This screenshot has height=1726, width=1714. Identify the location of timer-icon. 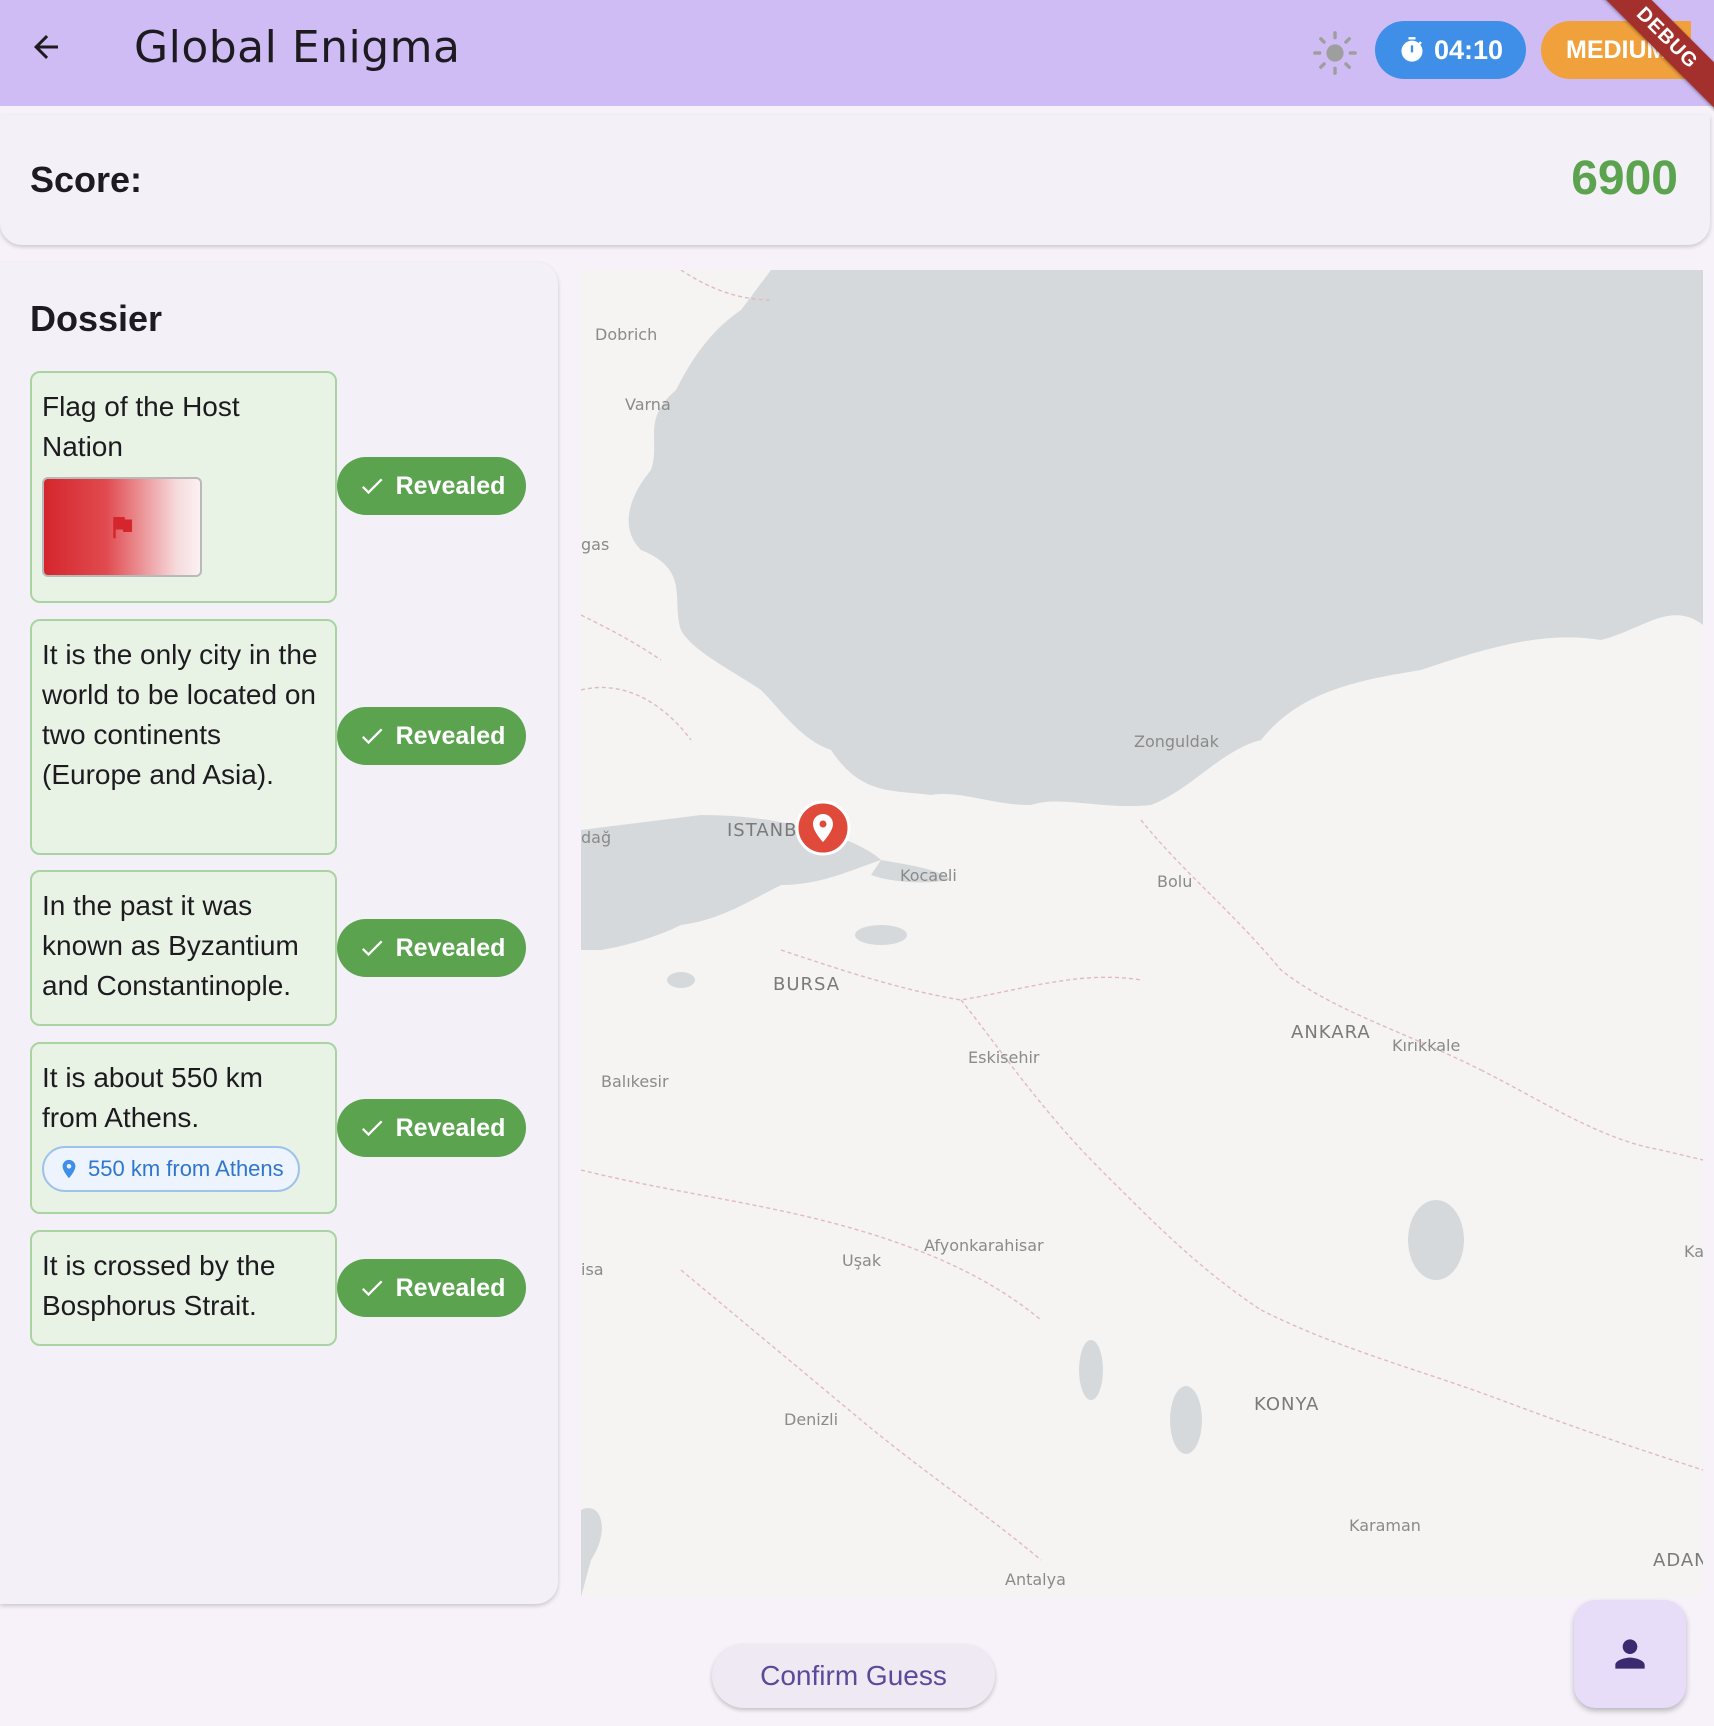
(1412, 49).